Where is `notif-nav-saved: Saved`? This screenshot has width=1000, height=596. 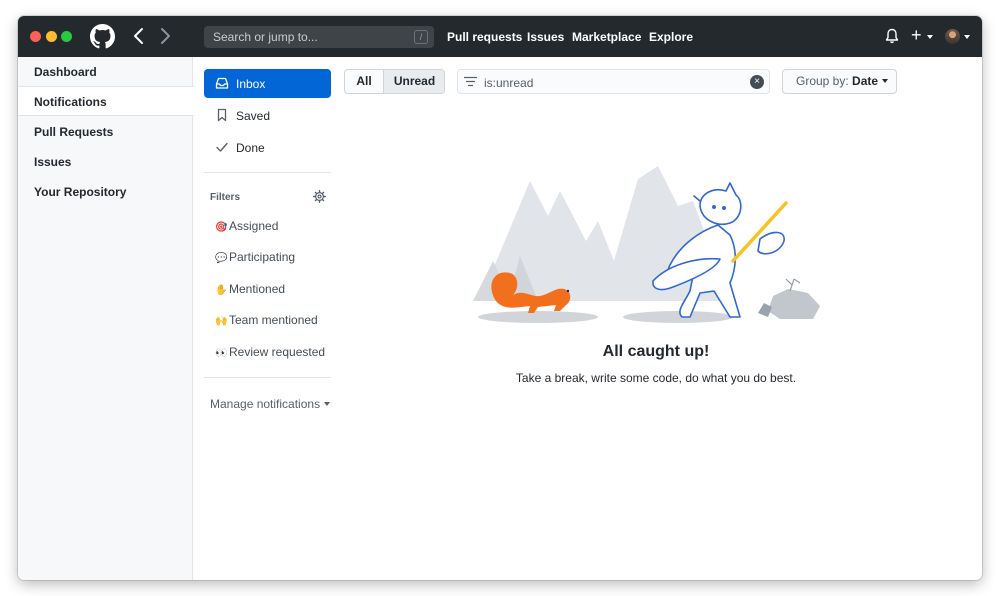
notif-nav-saved: Saved is located at coordinates (267, 115).